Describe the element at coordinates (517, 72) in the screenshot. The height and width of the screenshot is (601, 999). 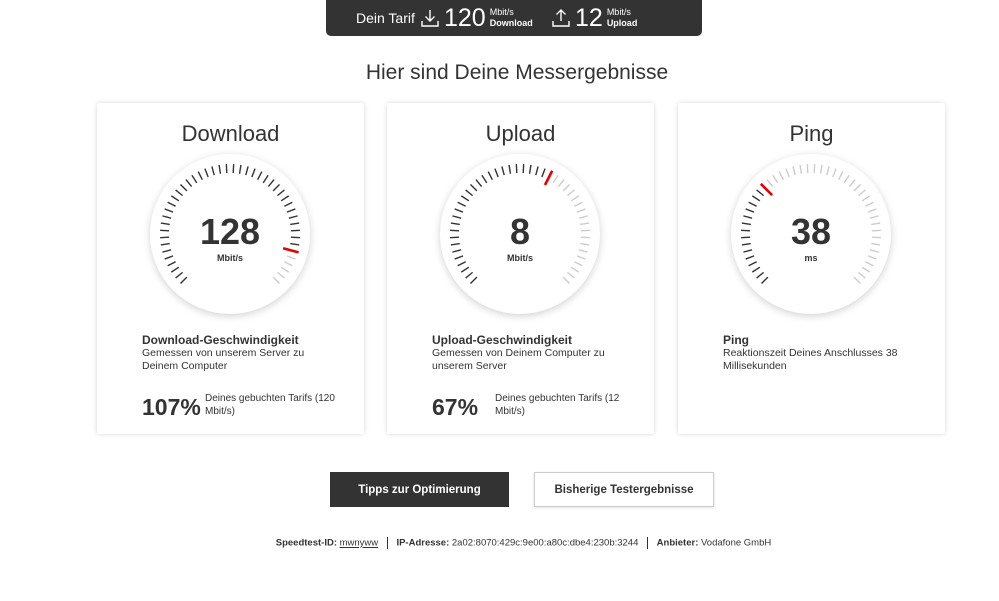
I see `page-title: Hier sind Deine Messergebnisse` at that location.